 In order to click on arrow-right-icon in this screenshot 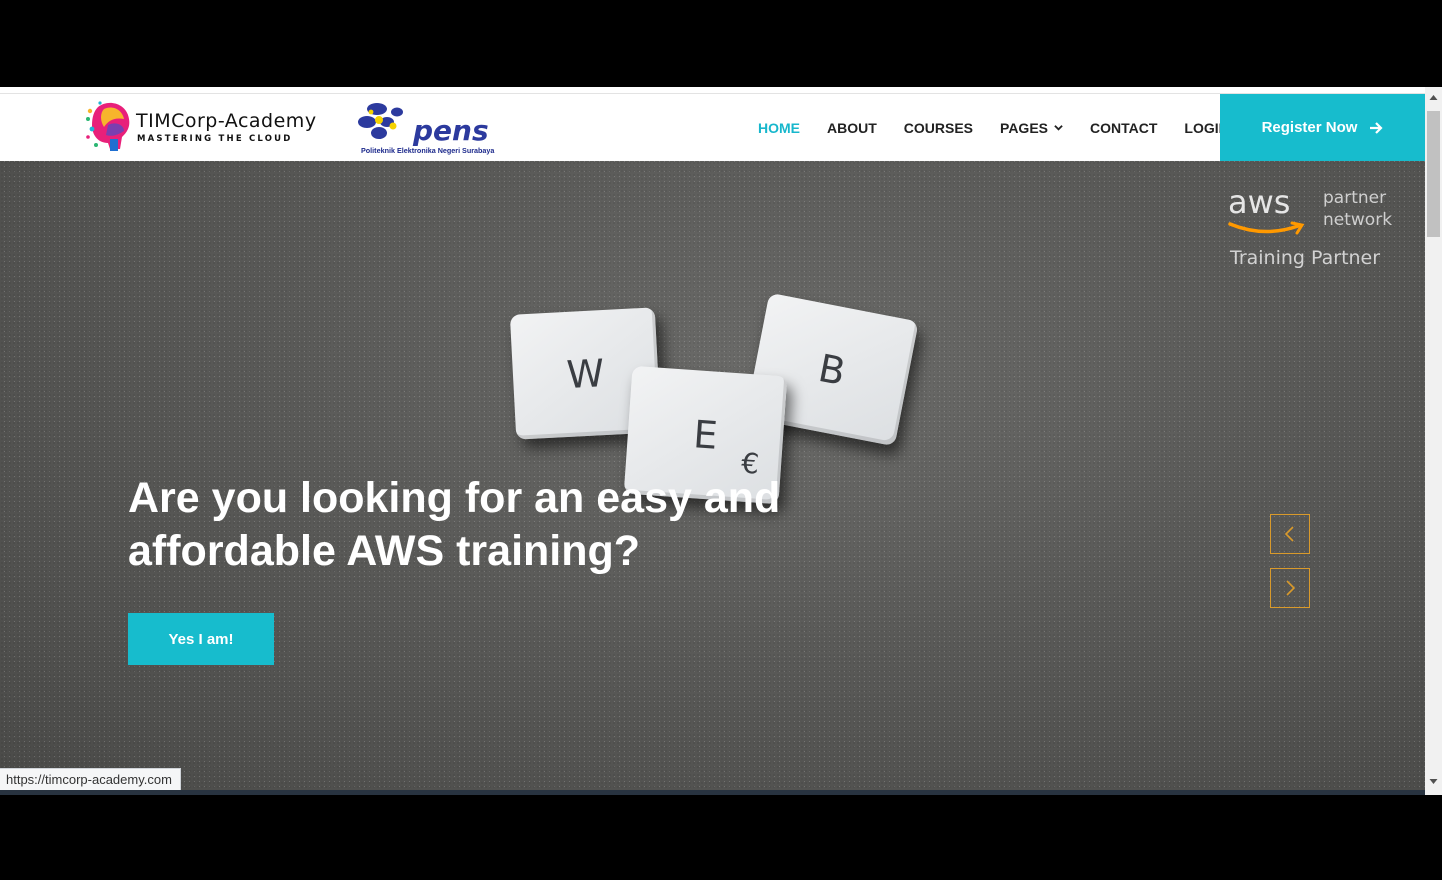, I will do `click(1376, 127)`.